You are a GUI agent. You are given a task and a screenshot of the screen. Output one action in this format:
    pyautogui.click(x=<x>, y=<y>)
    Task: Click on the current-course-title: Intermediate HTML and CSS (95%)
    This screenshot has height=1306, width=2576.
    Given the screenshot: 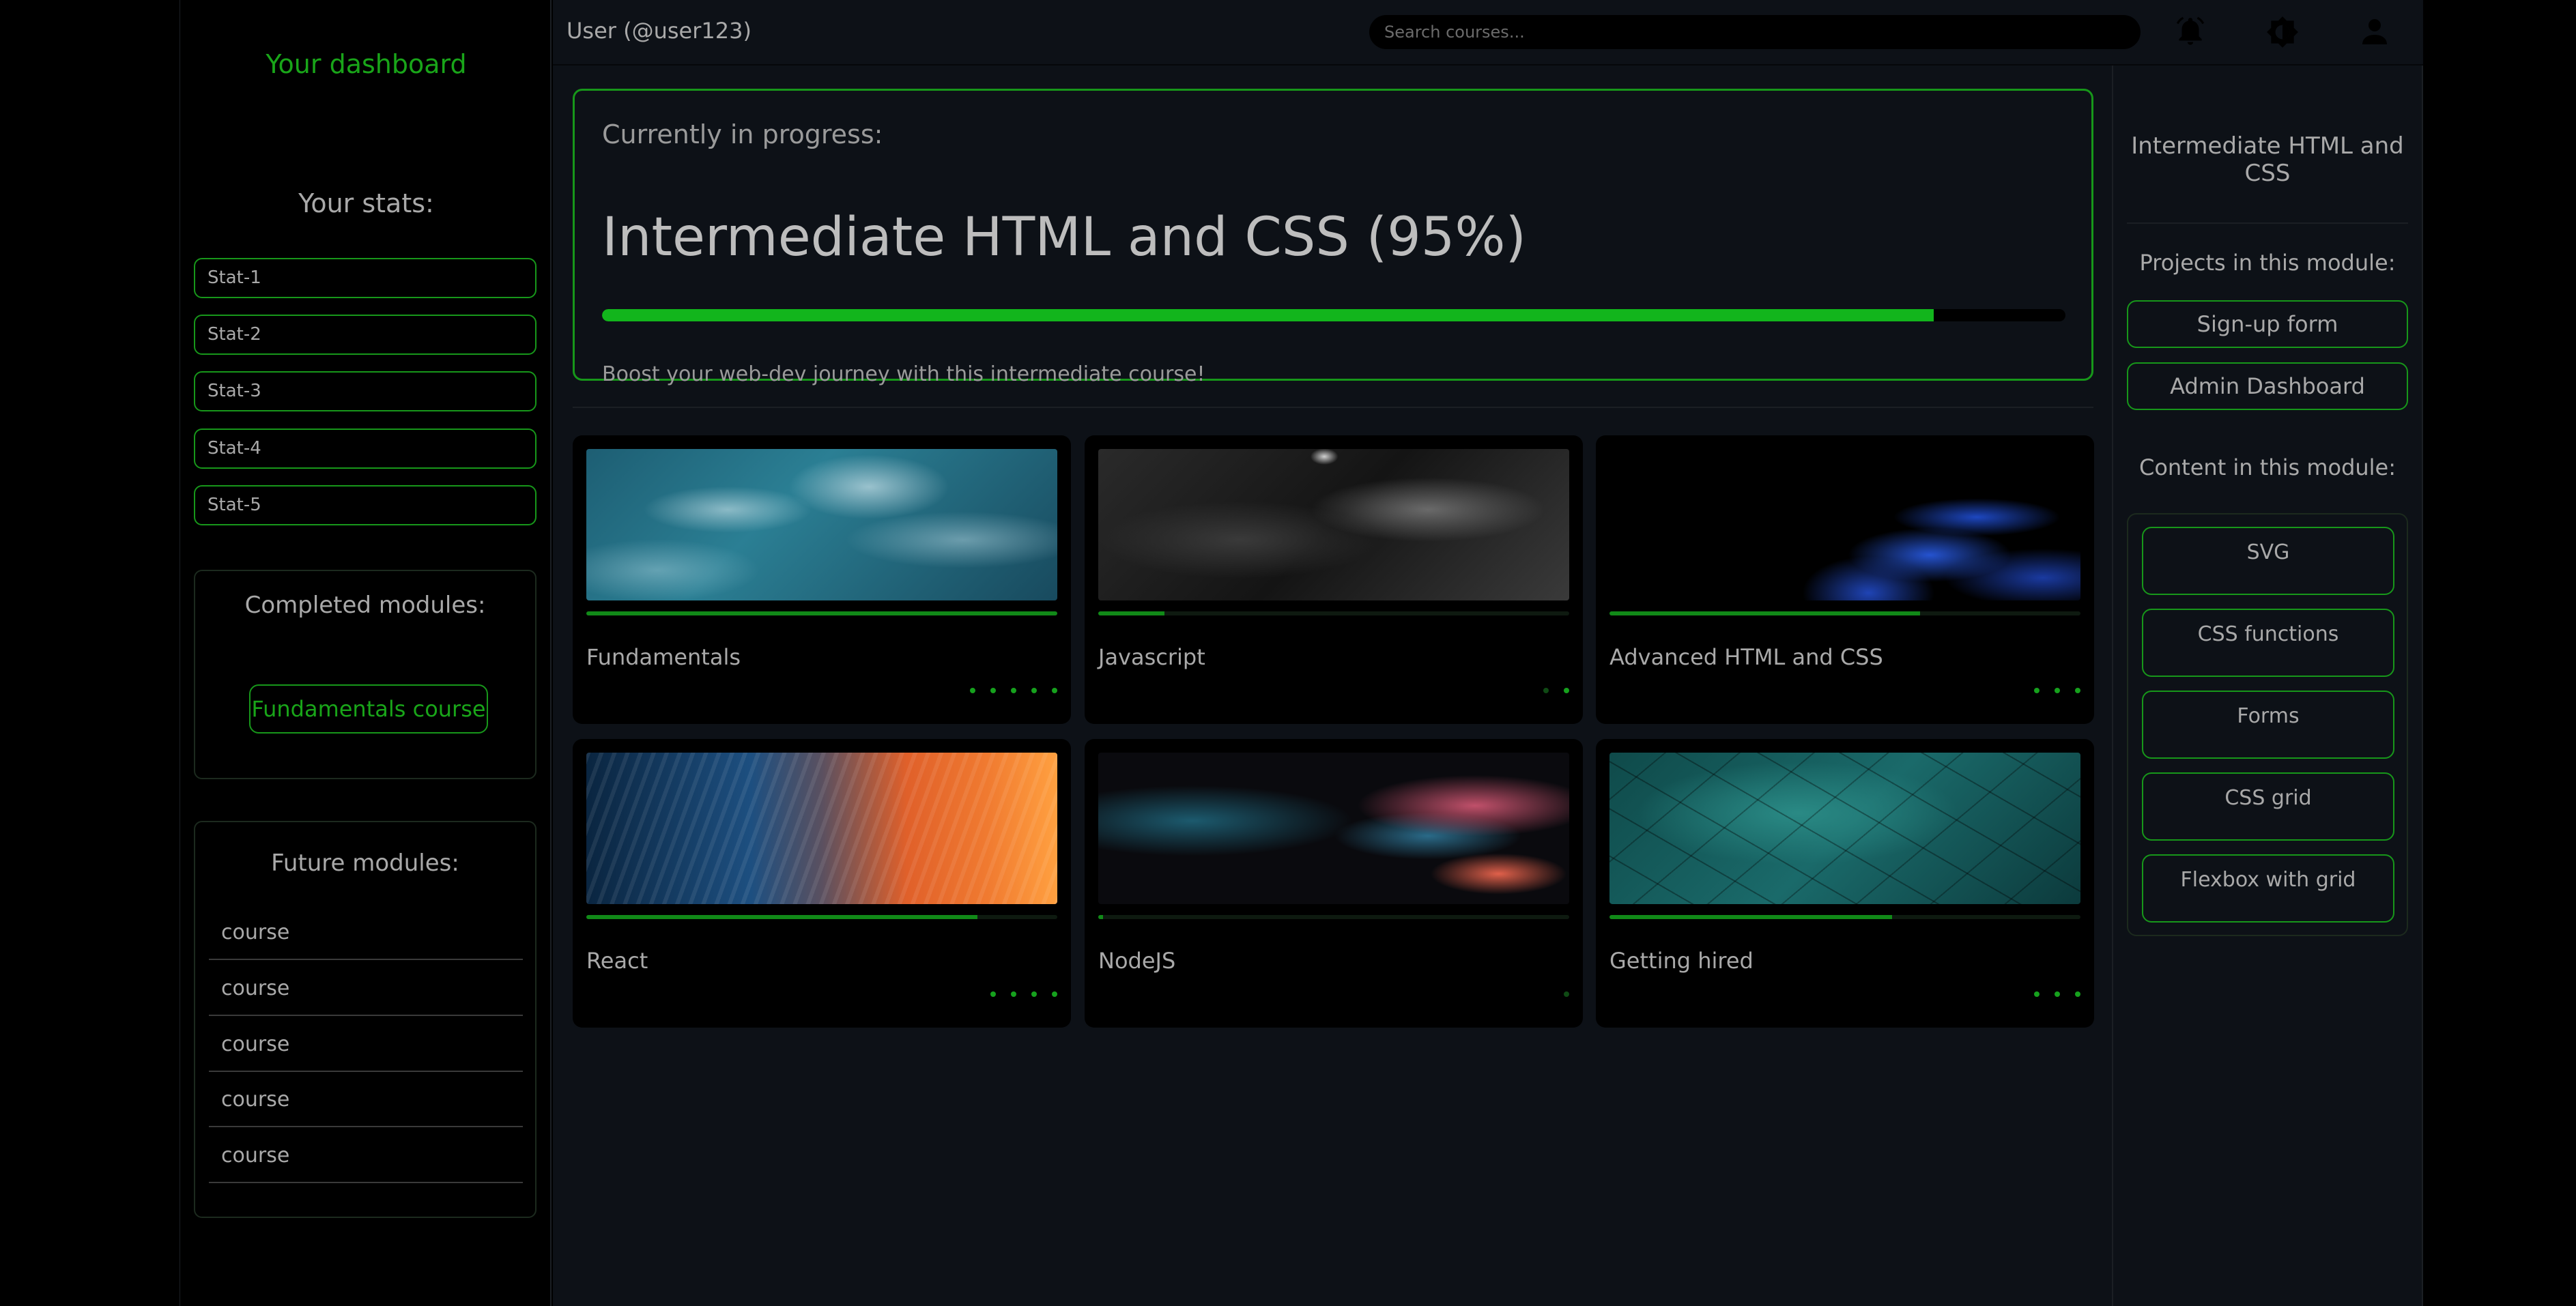 What is the action you would take?
    pyautogui.click(x=1064, y=238)
    